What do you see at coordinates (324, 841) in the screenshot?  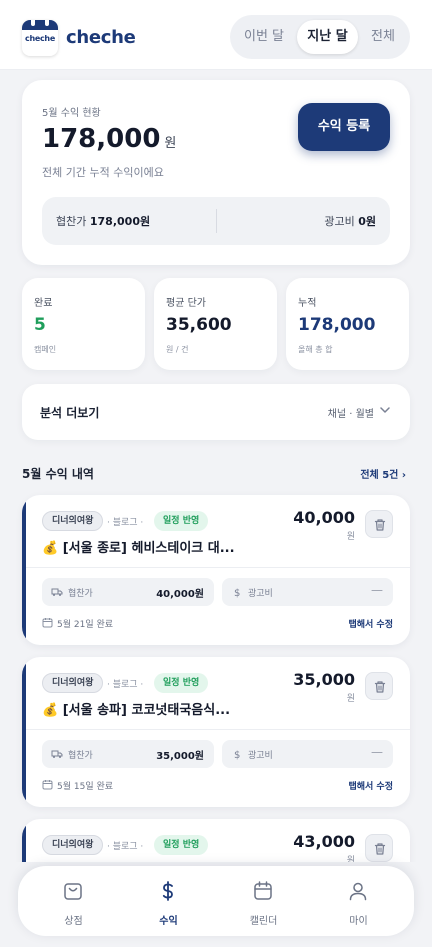 I see `item-amount: 43,000` at bounding box center [324, 841].